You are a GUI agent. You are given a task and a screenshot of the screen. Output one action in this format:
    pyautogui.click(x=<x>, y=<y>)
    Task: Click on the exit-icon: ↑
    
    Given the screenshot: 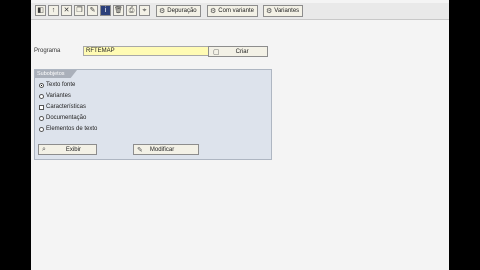 What is the action you would take?
    pyautogui.click(x=53, y=10)
    